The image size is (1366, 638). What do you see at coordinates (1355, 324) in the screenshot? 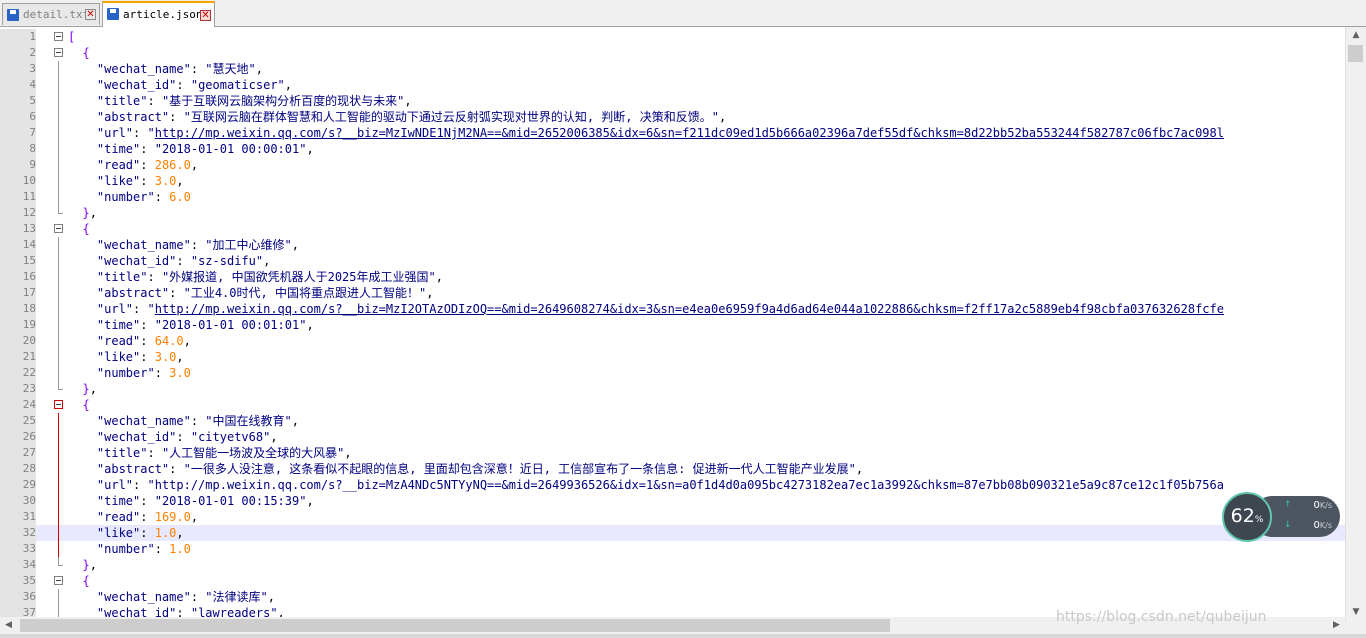
I see `vertical-scrollbar: ▲ ▼` at bounding box center [1355, 324].